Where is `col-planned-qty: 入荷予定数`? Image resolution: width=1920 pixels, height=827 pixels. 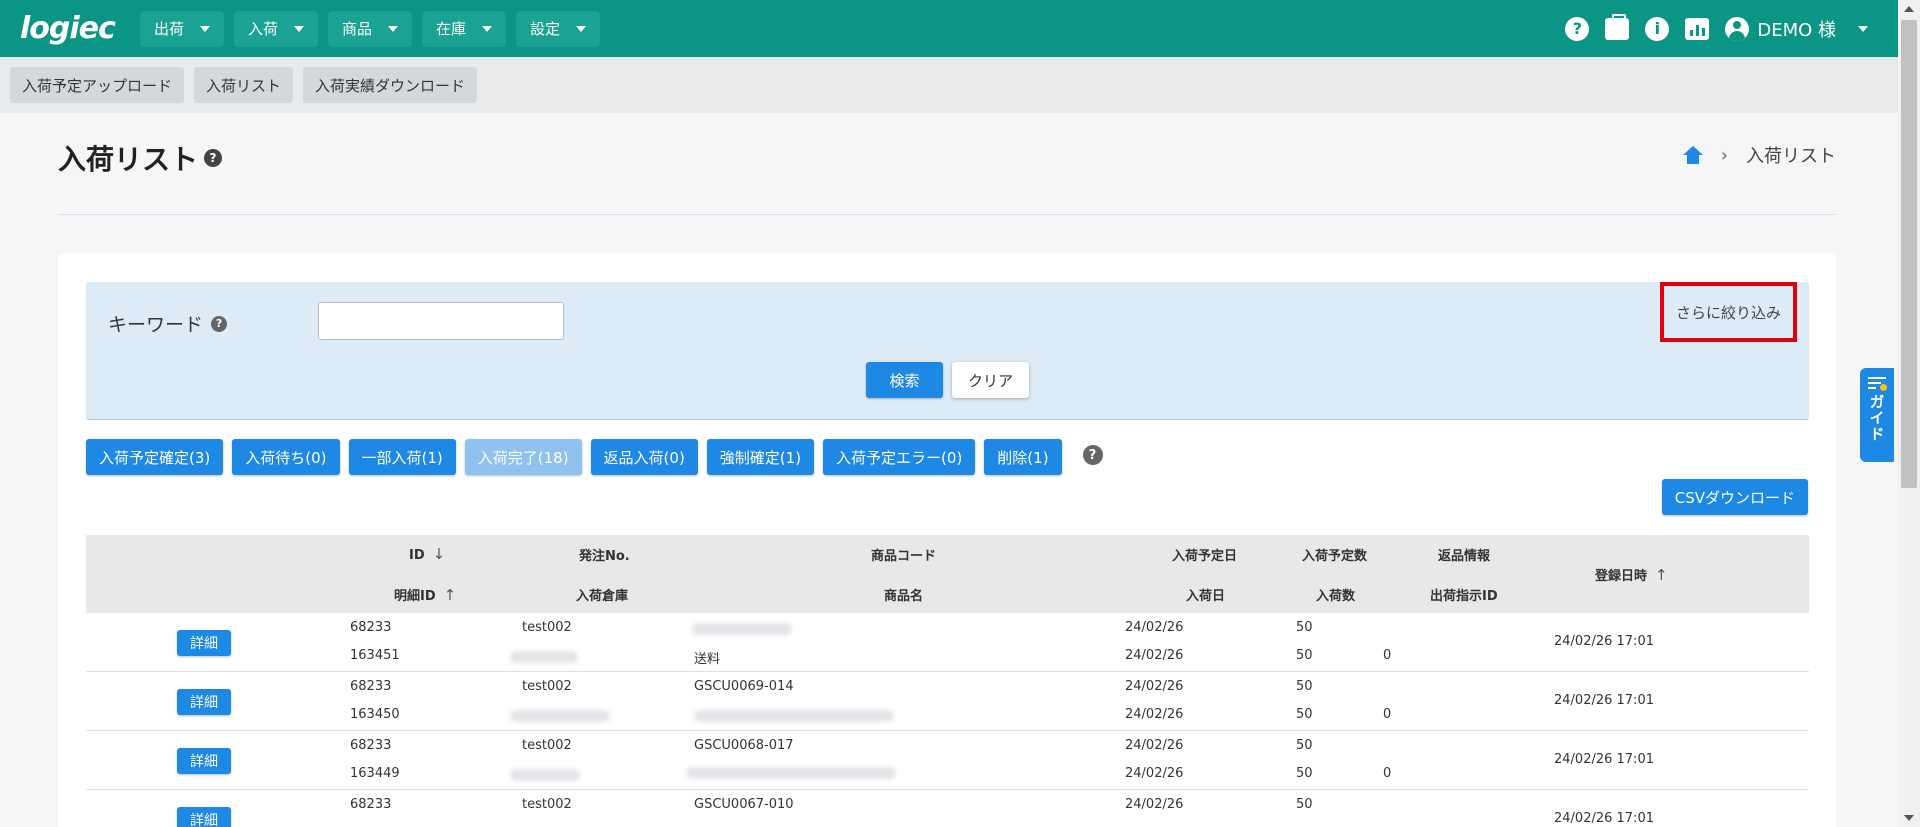 col-planned-qty: 入荷予定数 is located at coordinates (1334, 554).